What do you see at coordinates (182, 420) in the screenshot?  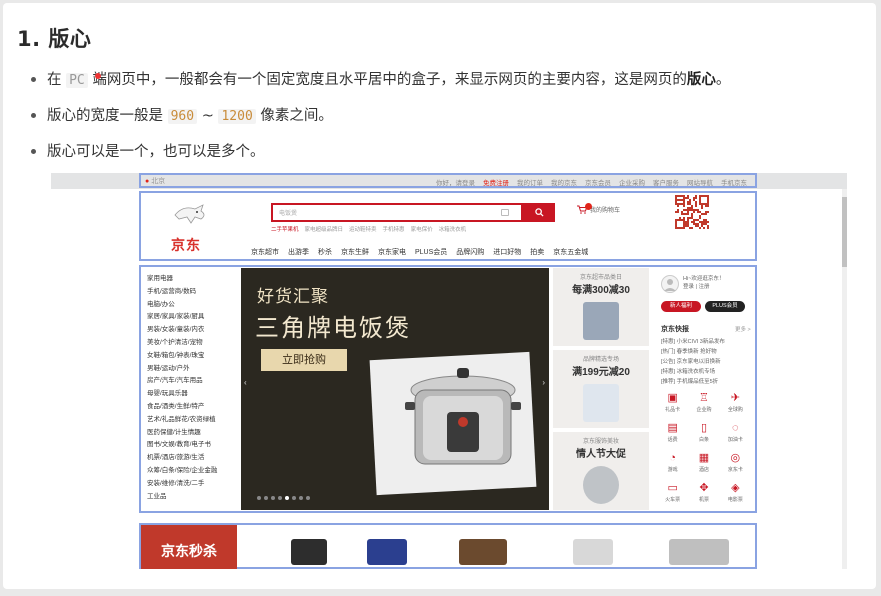 I see `category-item: 艺术/礼品鲜花/农资绿植` at bounding box center [182, 420].